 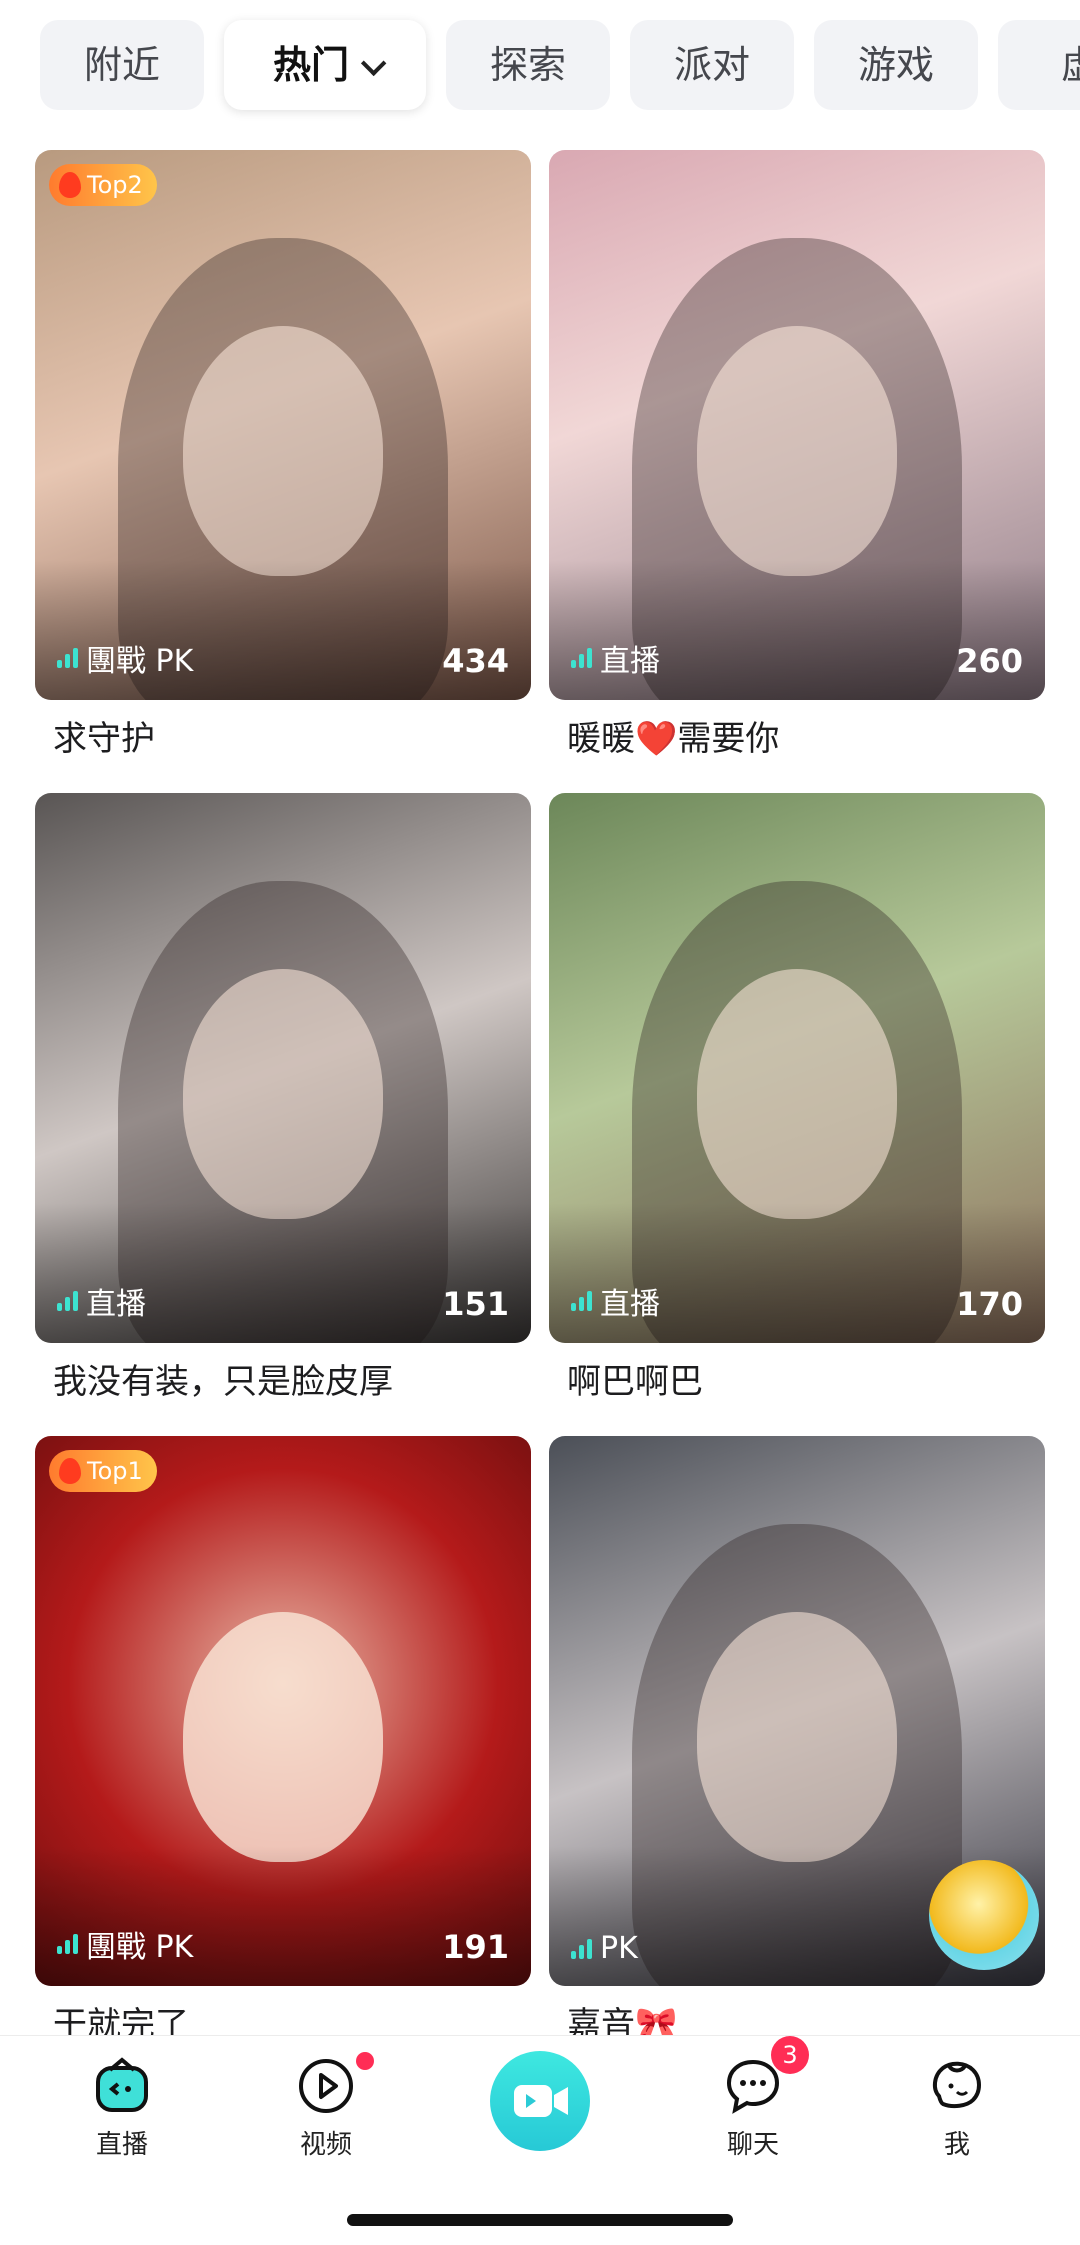 I want to click on tab-explore: 探索, so click(x=528, y=65).